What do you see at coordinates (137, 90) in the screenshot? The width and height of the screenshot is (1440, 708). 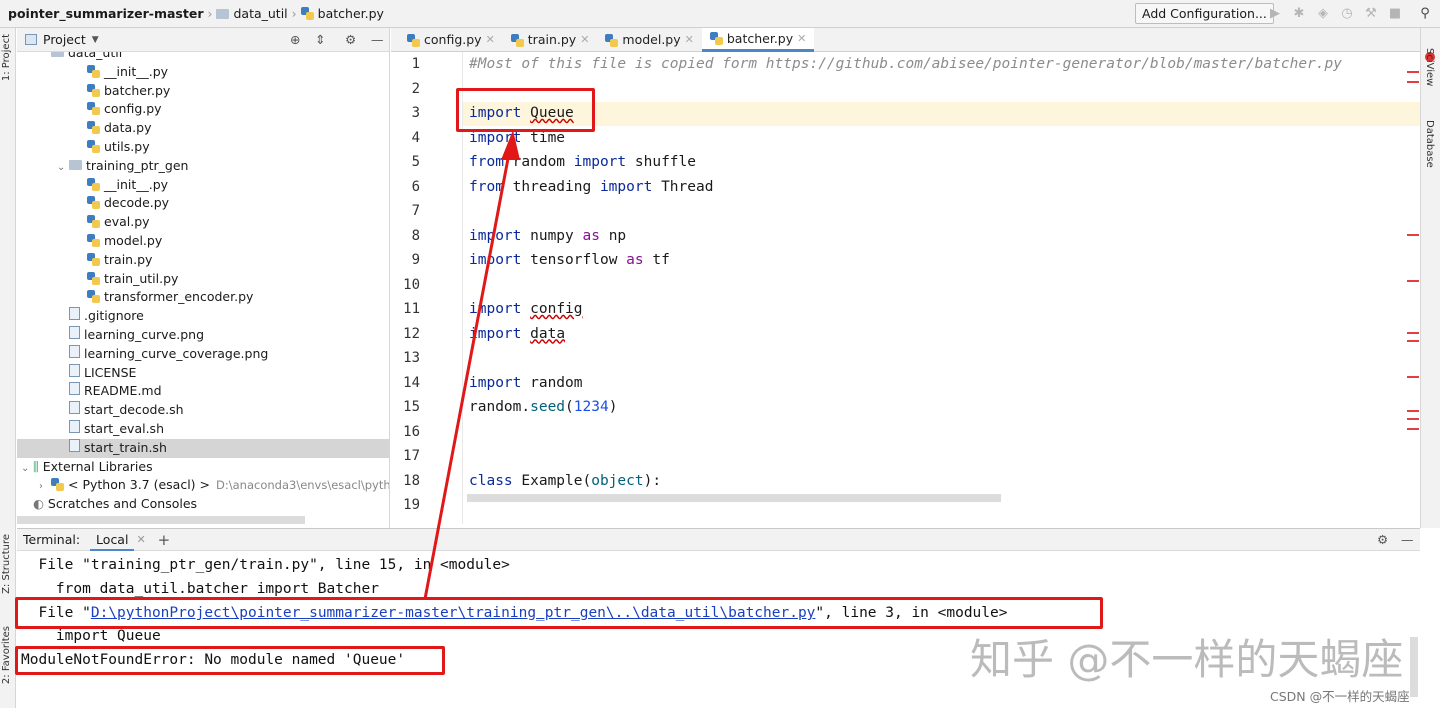 I see `tree-item-label: batcher.py` at bounding box center [137, 90].